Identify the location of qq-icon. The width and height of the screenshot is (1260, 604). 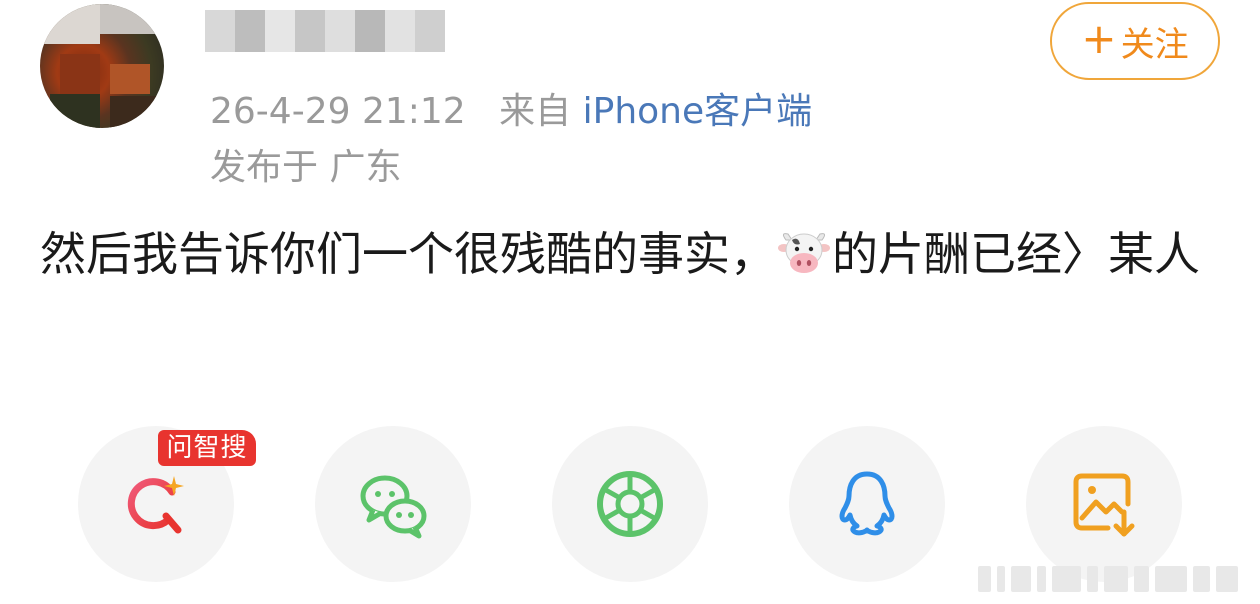
(867, 503).